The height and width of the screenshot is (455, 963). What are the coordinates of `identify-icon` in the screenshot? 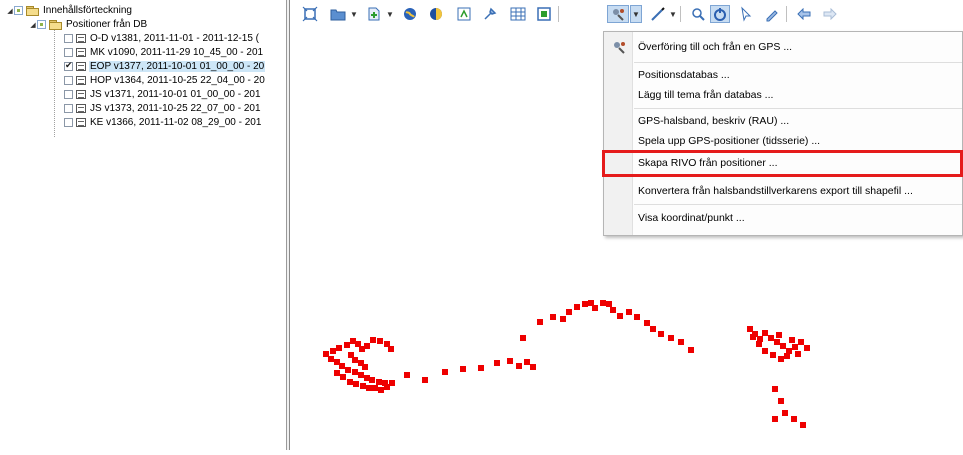 It's located at (464, 14).